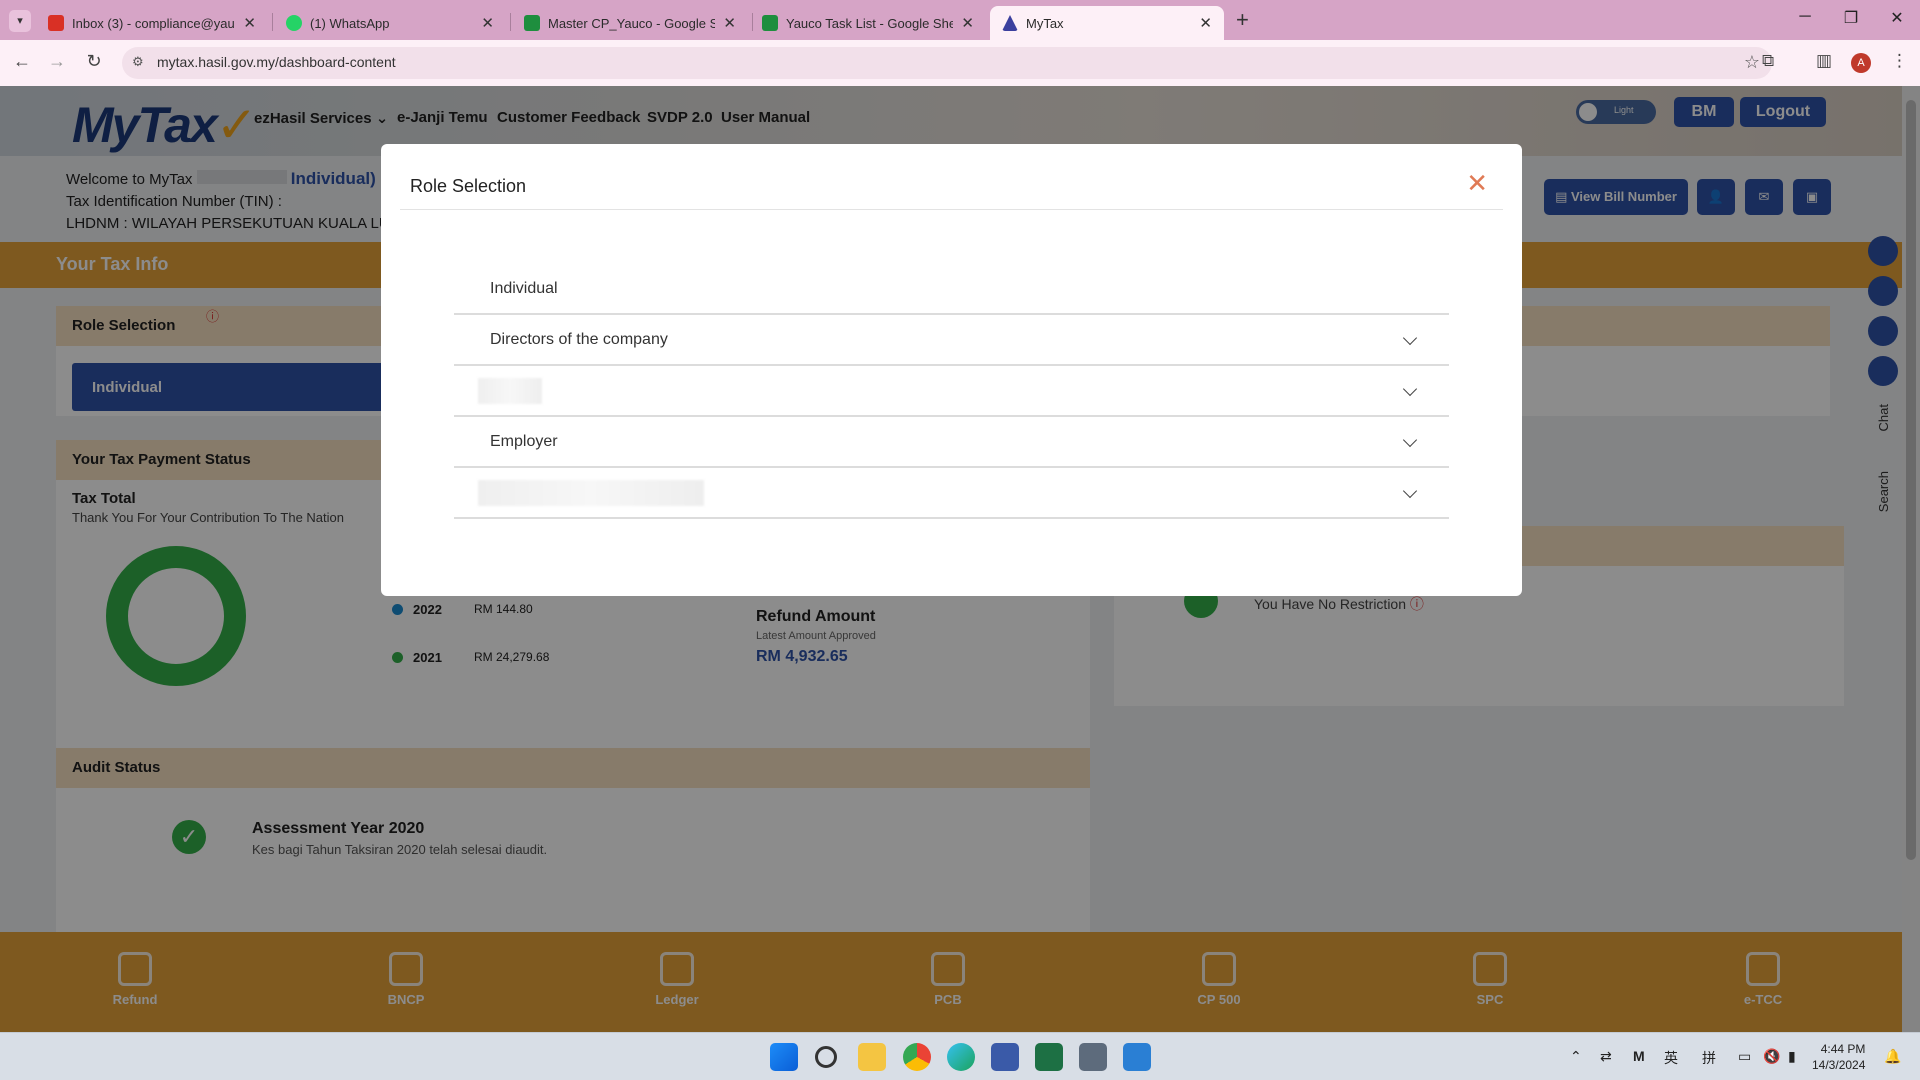 Image resolution: width=1920 pixels, height=1080 pixels. Describe the element at coordinates (1005, 1057) in the screenshot. I see `app-icon` at that location.